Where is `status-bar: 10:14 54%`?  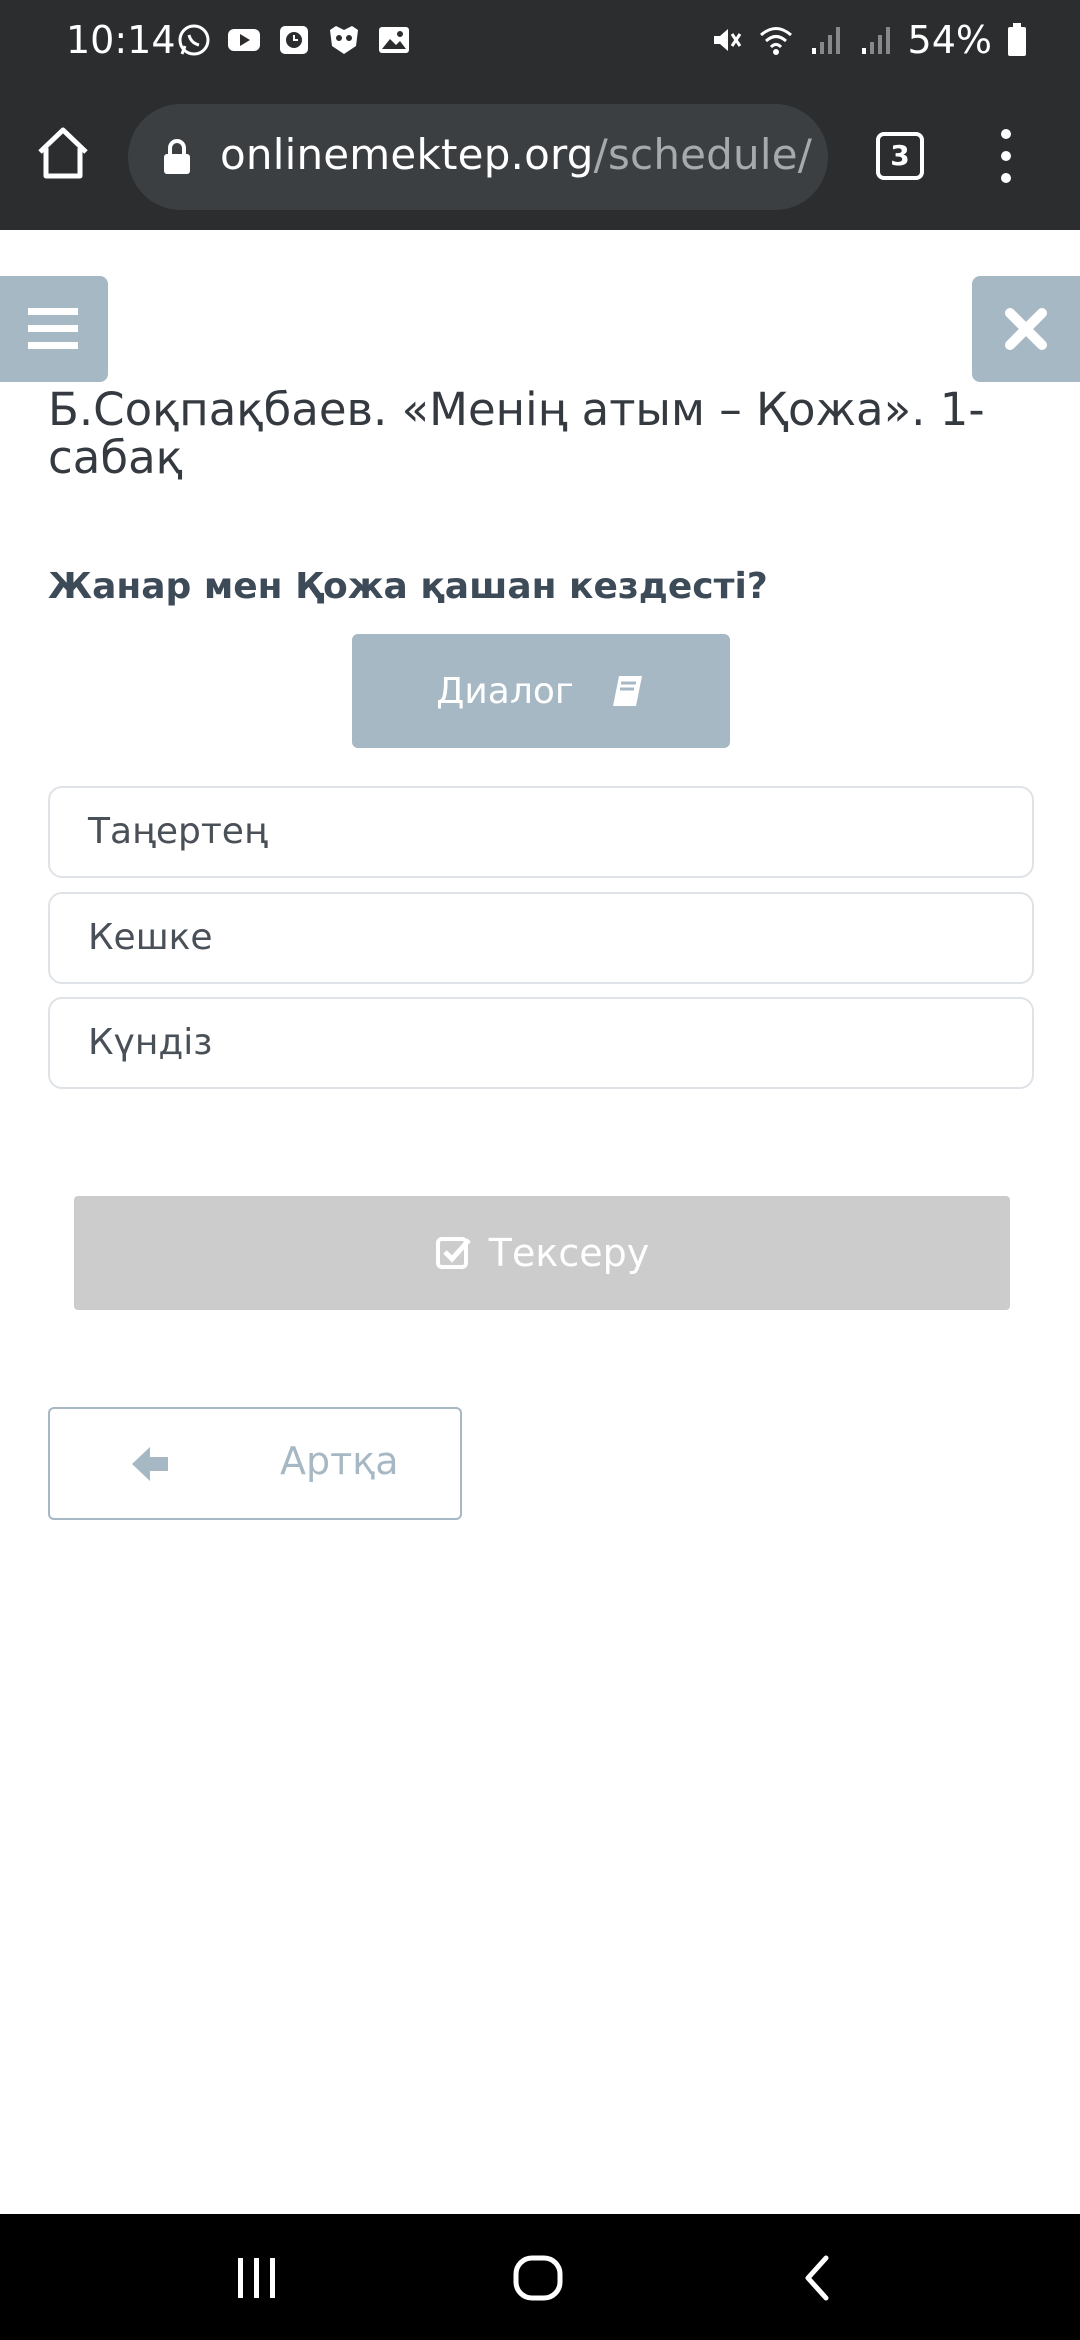
status-bar: 10:14 54% is located at coordinates (540, 42).